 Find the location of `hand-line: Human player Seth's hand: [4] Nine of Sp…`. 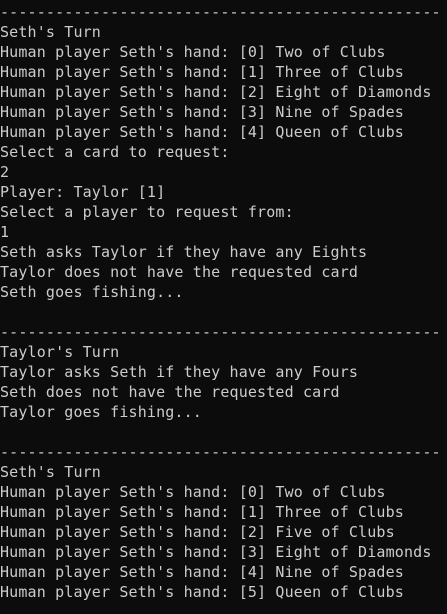

hand-line: Human player Seth's hand: [4] Nine of Sp… is located at coordinates (202, 572).